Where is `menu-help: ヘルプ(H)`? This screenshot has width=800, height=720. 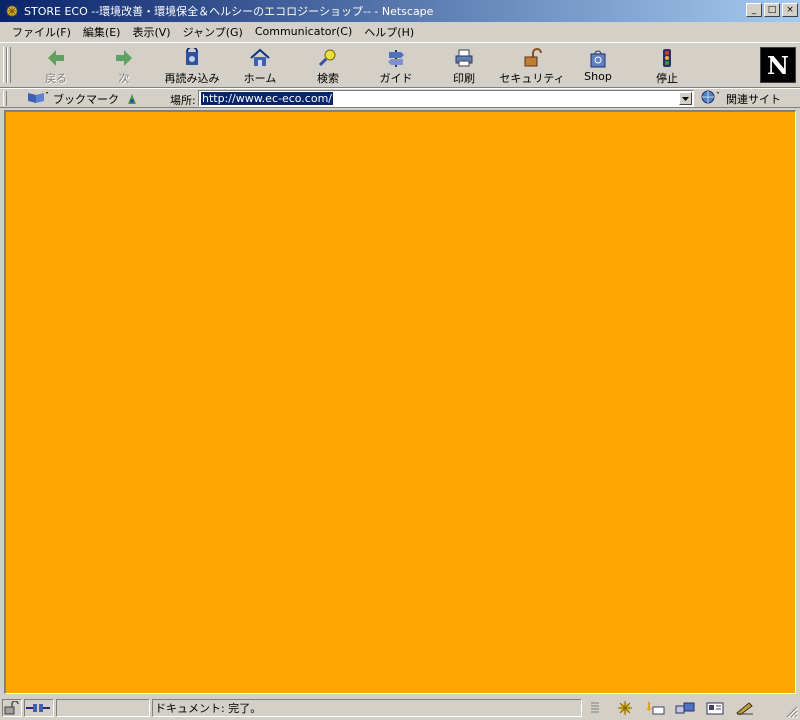 menu-help: ヘルプ(H) is located at coordinates (389, 32).